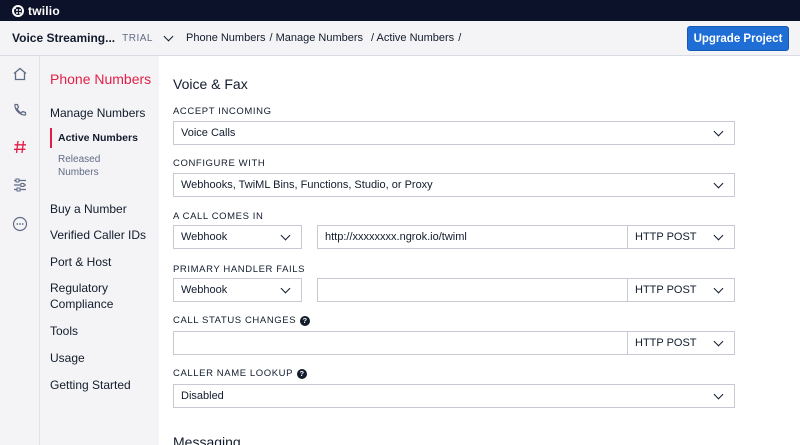  I want to click on sliders-icon, so click(20, 185).